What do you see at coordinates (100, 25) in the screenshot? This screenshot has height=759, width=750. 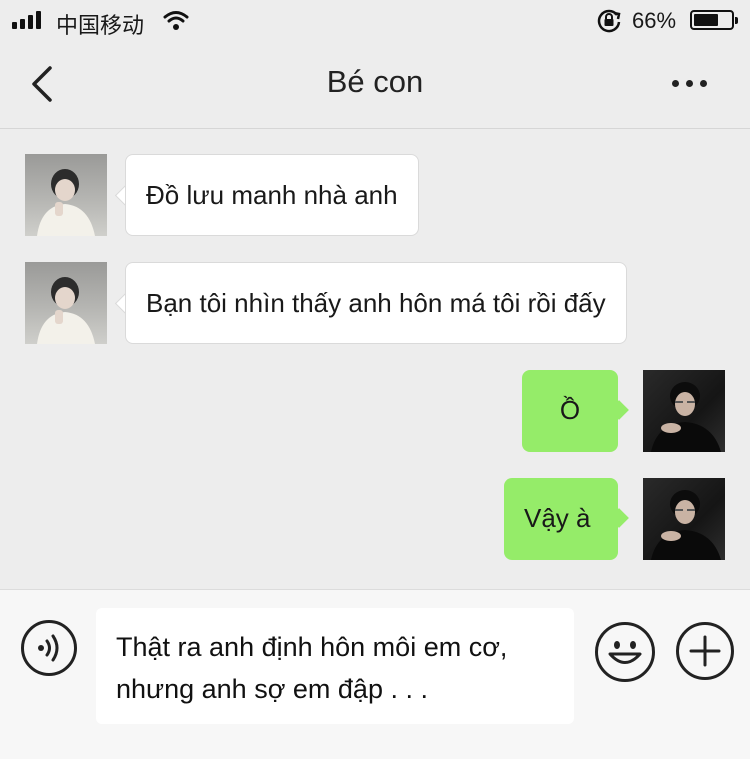 I see `carrier-name: 中国移动` at bounding box center [100, 25].